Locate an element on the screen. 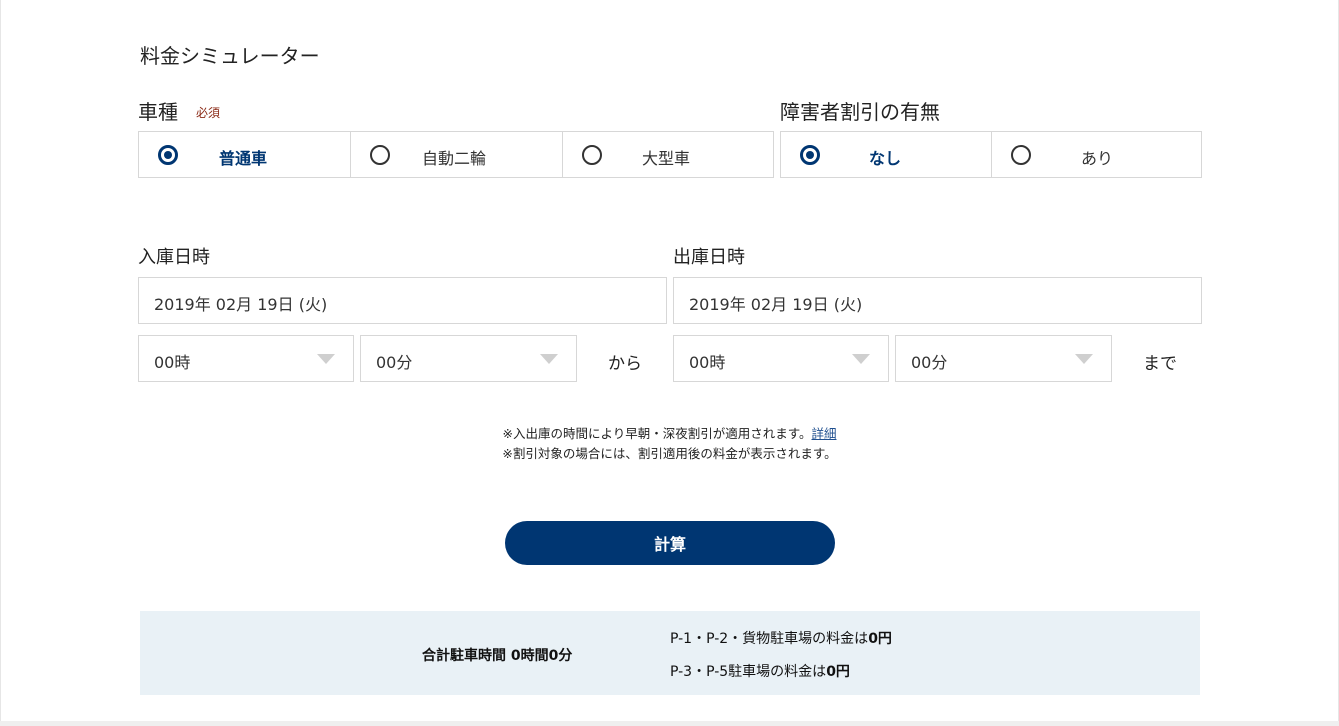  vehicle-label: 車種 is located at coordinates (158, 112).